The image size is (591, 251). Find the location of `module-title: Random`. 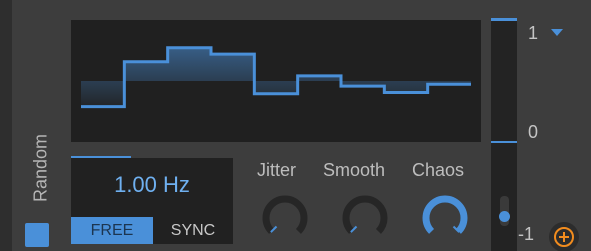

module-title: Random is located at coordinates (41, 168).